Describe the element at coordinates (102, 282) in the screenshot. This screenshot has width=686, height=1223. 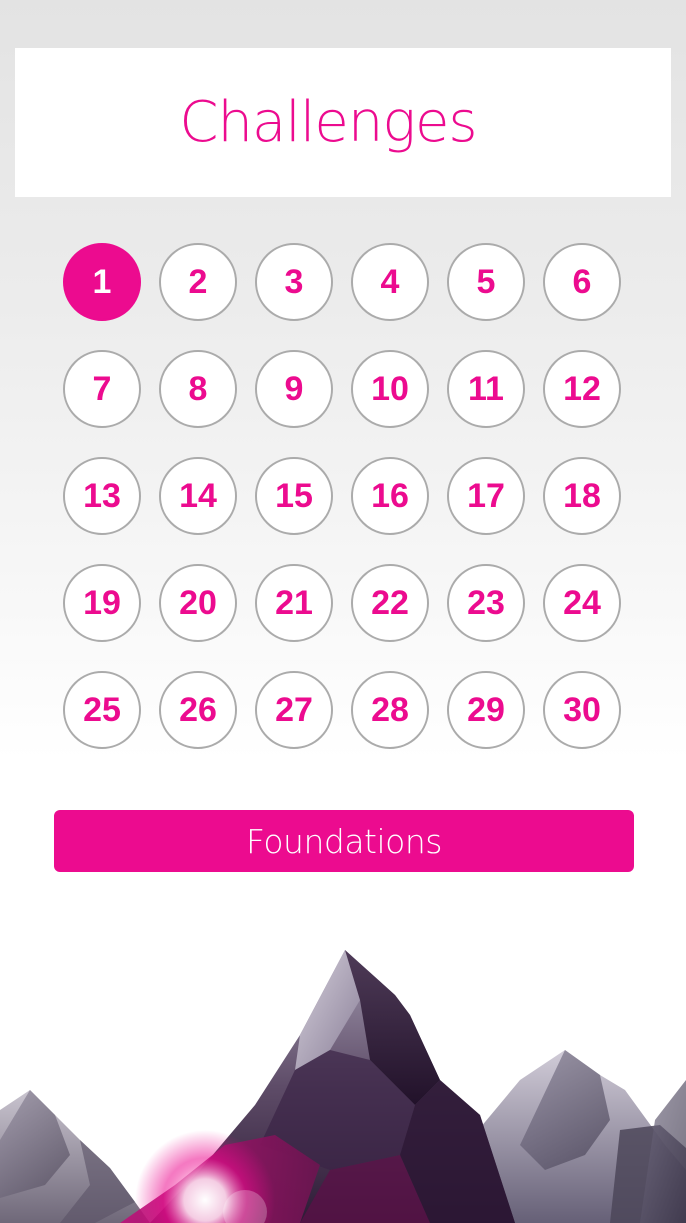
I see `level-1-button: 1` at that location.